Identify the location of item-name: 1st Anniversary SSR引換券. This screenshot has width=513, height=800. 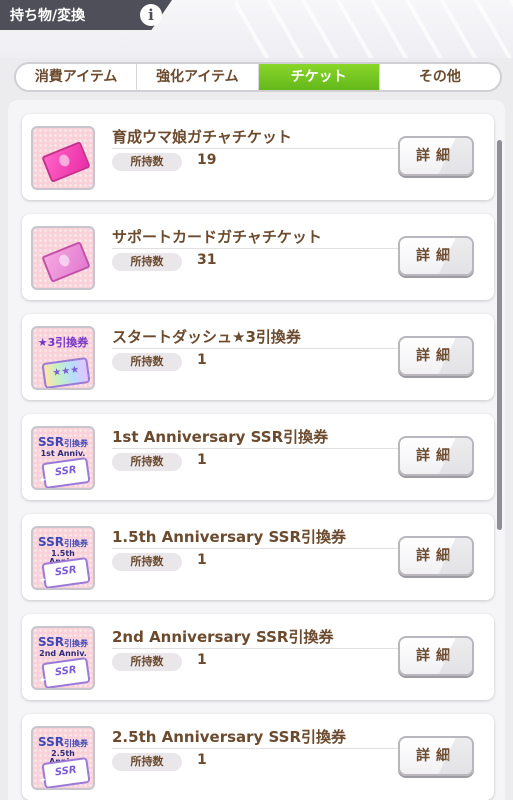
(220, 437).